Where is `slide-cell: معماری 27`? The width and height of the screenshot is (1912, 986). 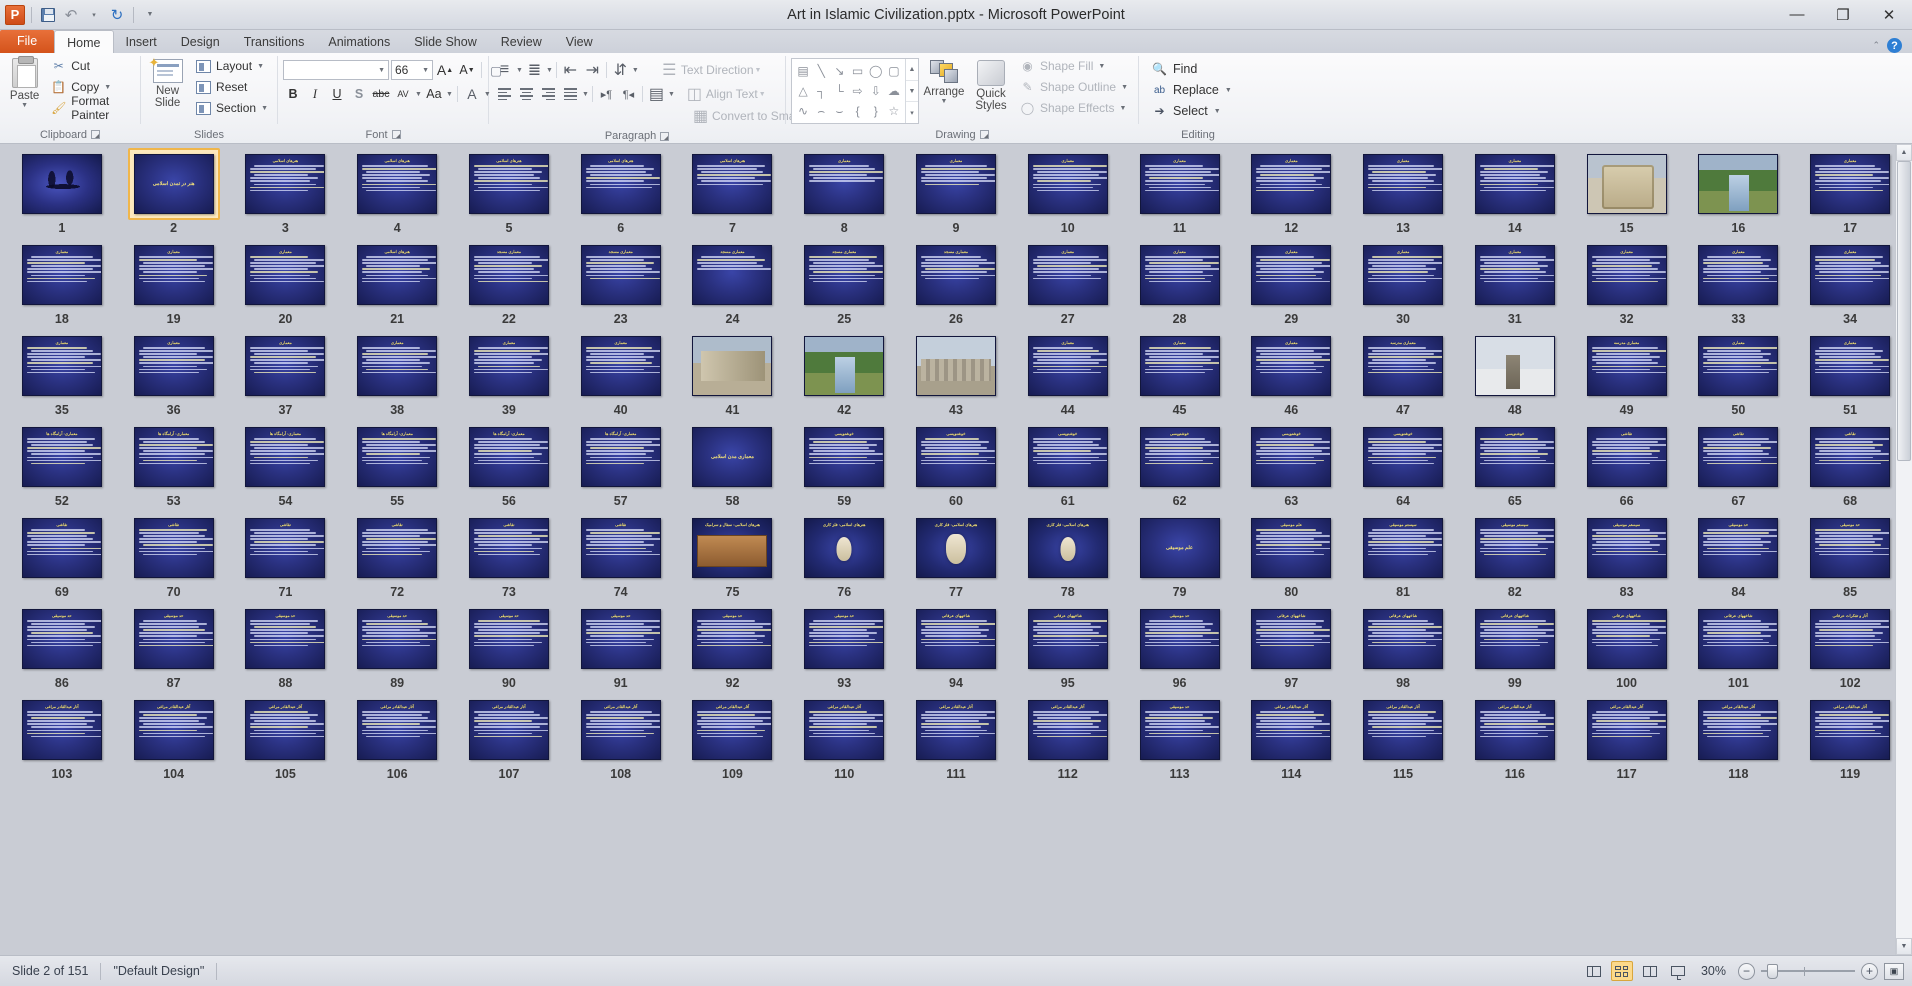
slide-cell: معماری 27 is located at coordinates (1068, 284).